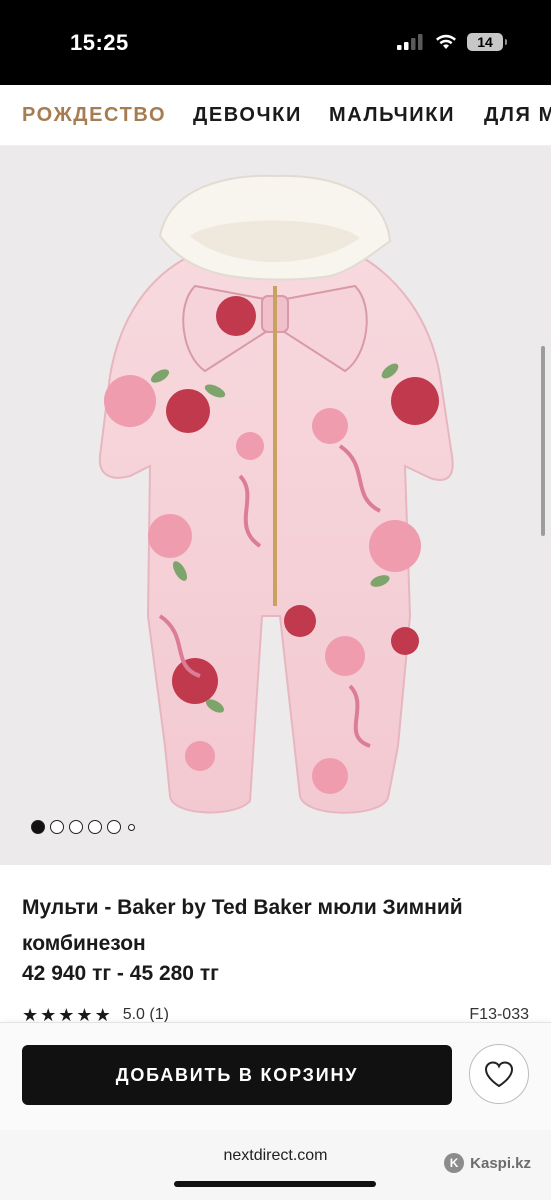  I want to click on status-icons: 14, so click(452, 42).